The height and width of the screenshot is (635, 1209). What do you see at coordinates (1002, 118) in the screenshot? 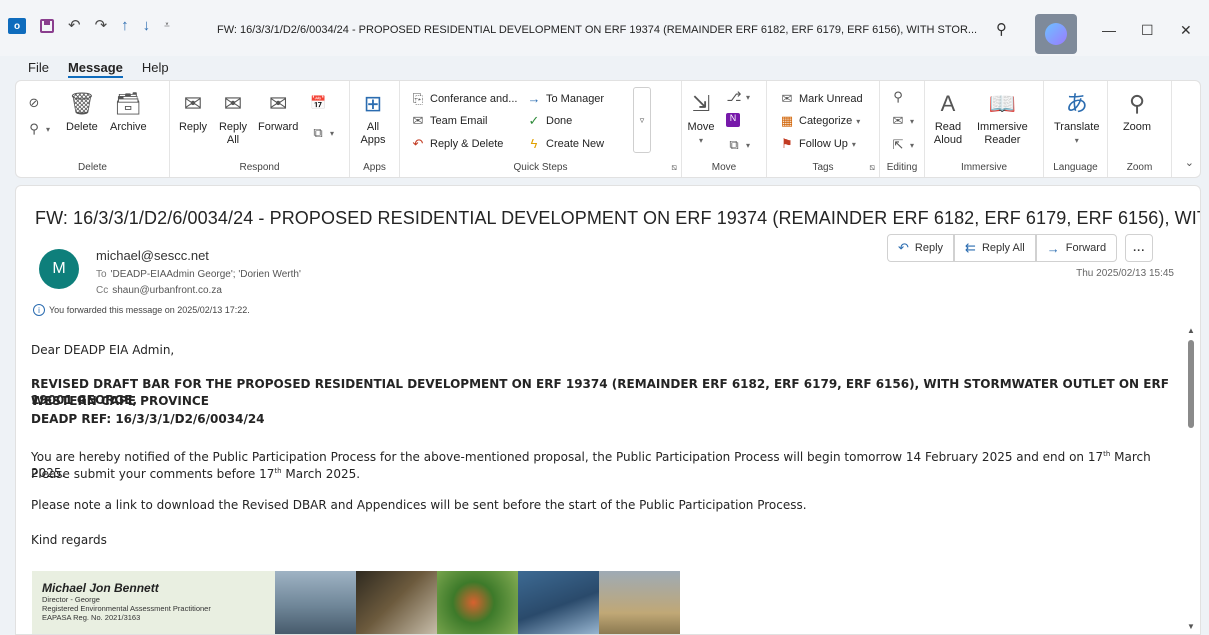
I see `immersive-reader-button: 📖 Immersive Reader` at bounding box center [1002, 118].